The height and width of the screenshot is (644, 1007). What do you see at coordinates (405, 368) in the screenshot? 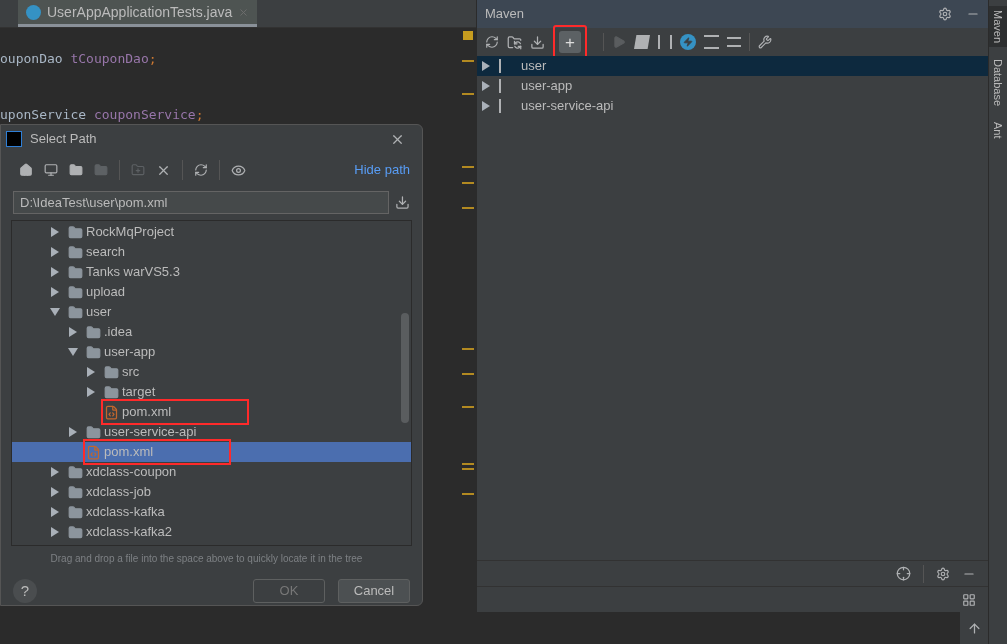
I see `scrollbar-thumb` at bounding box center [405, 368].